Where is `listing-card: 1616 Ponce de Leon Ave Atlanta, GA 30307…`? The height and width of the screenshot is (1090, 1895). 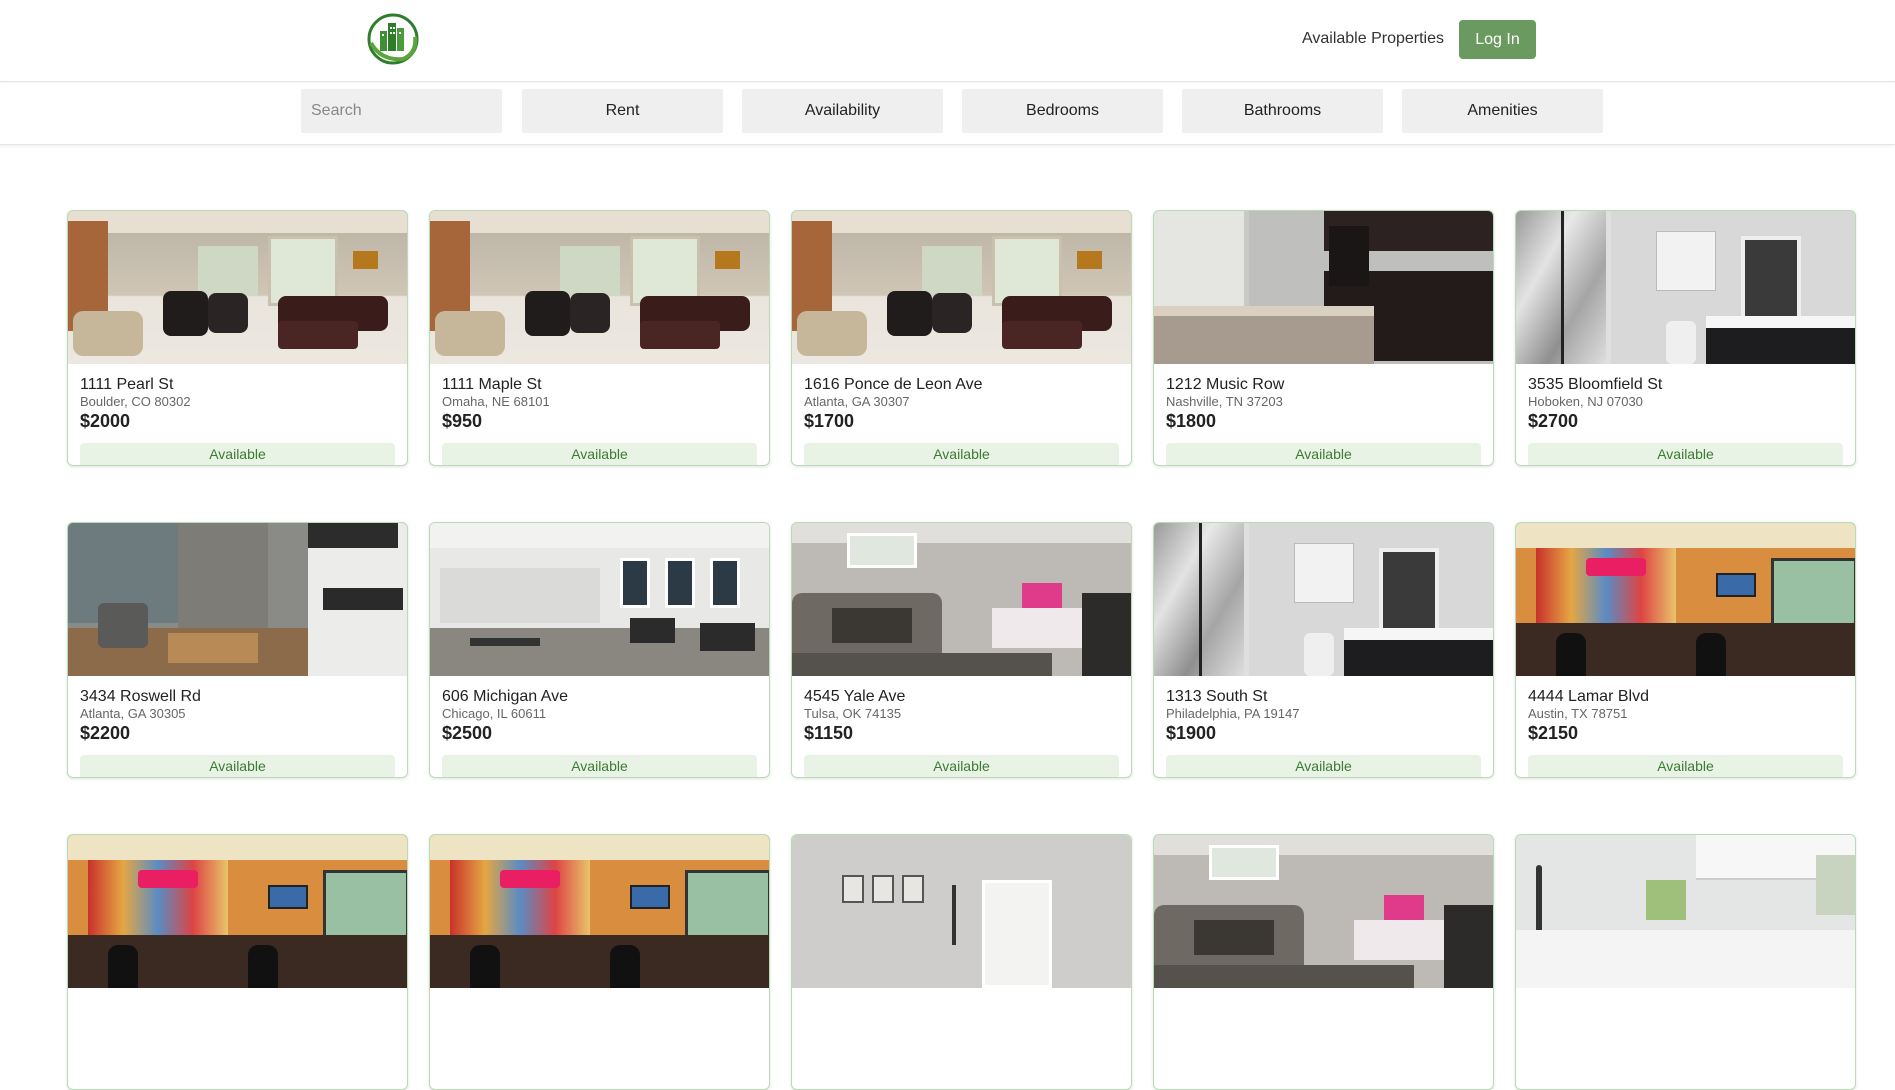 listing-card: 1616 Ponce de Leon Ave Atlanta, GA 30307… is located at coordinates (961, 338).